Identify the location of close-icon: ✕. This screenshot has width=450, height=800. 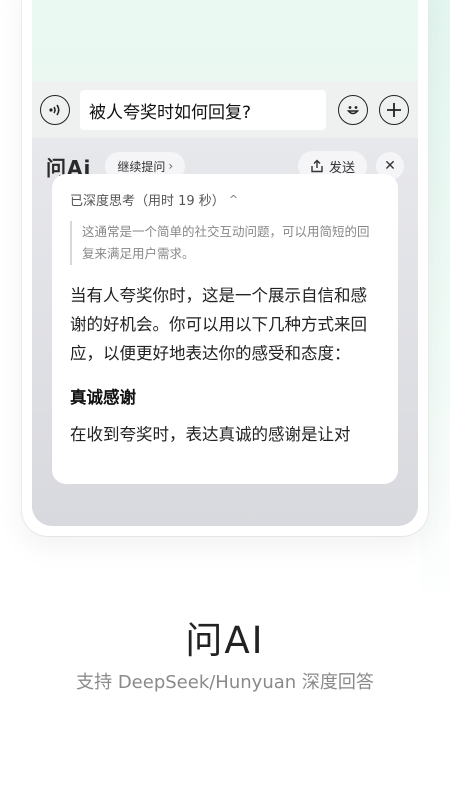
(390, 166).